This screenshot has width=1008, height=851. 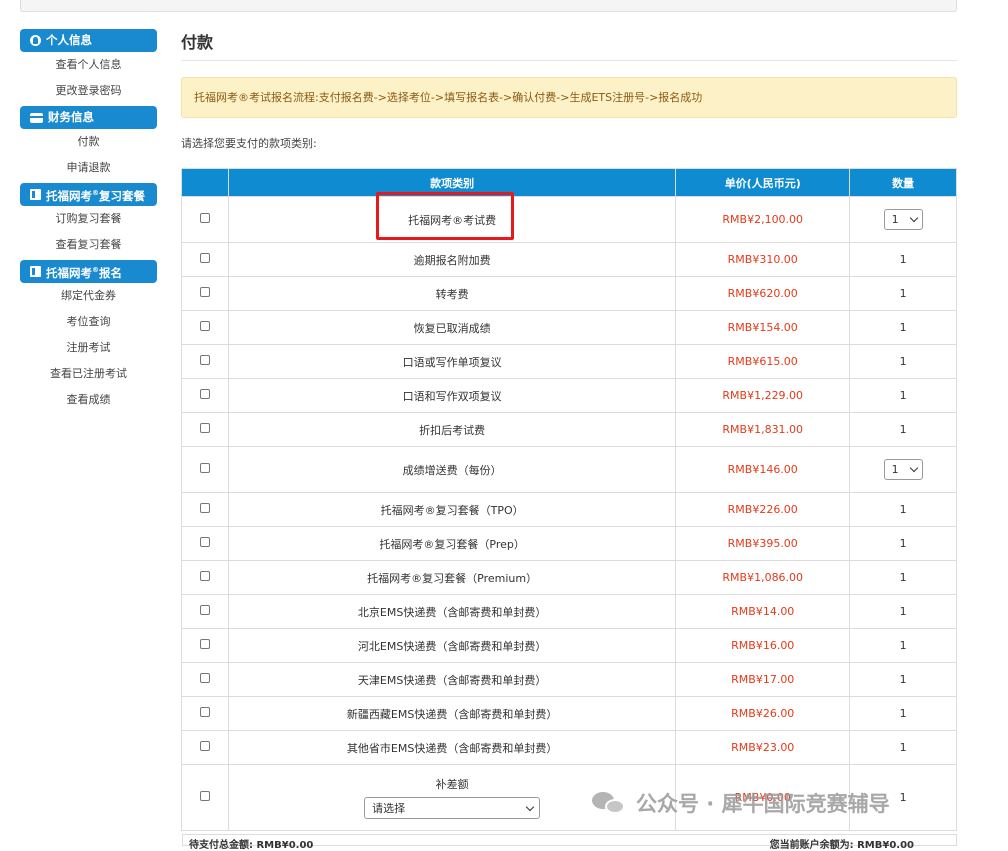 I want to click on highlighted-fee: 托福网考®考试费, so click(x=445, y=215).